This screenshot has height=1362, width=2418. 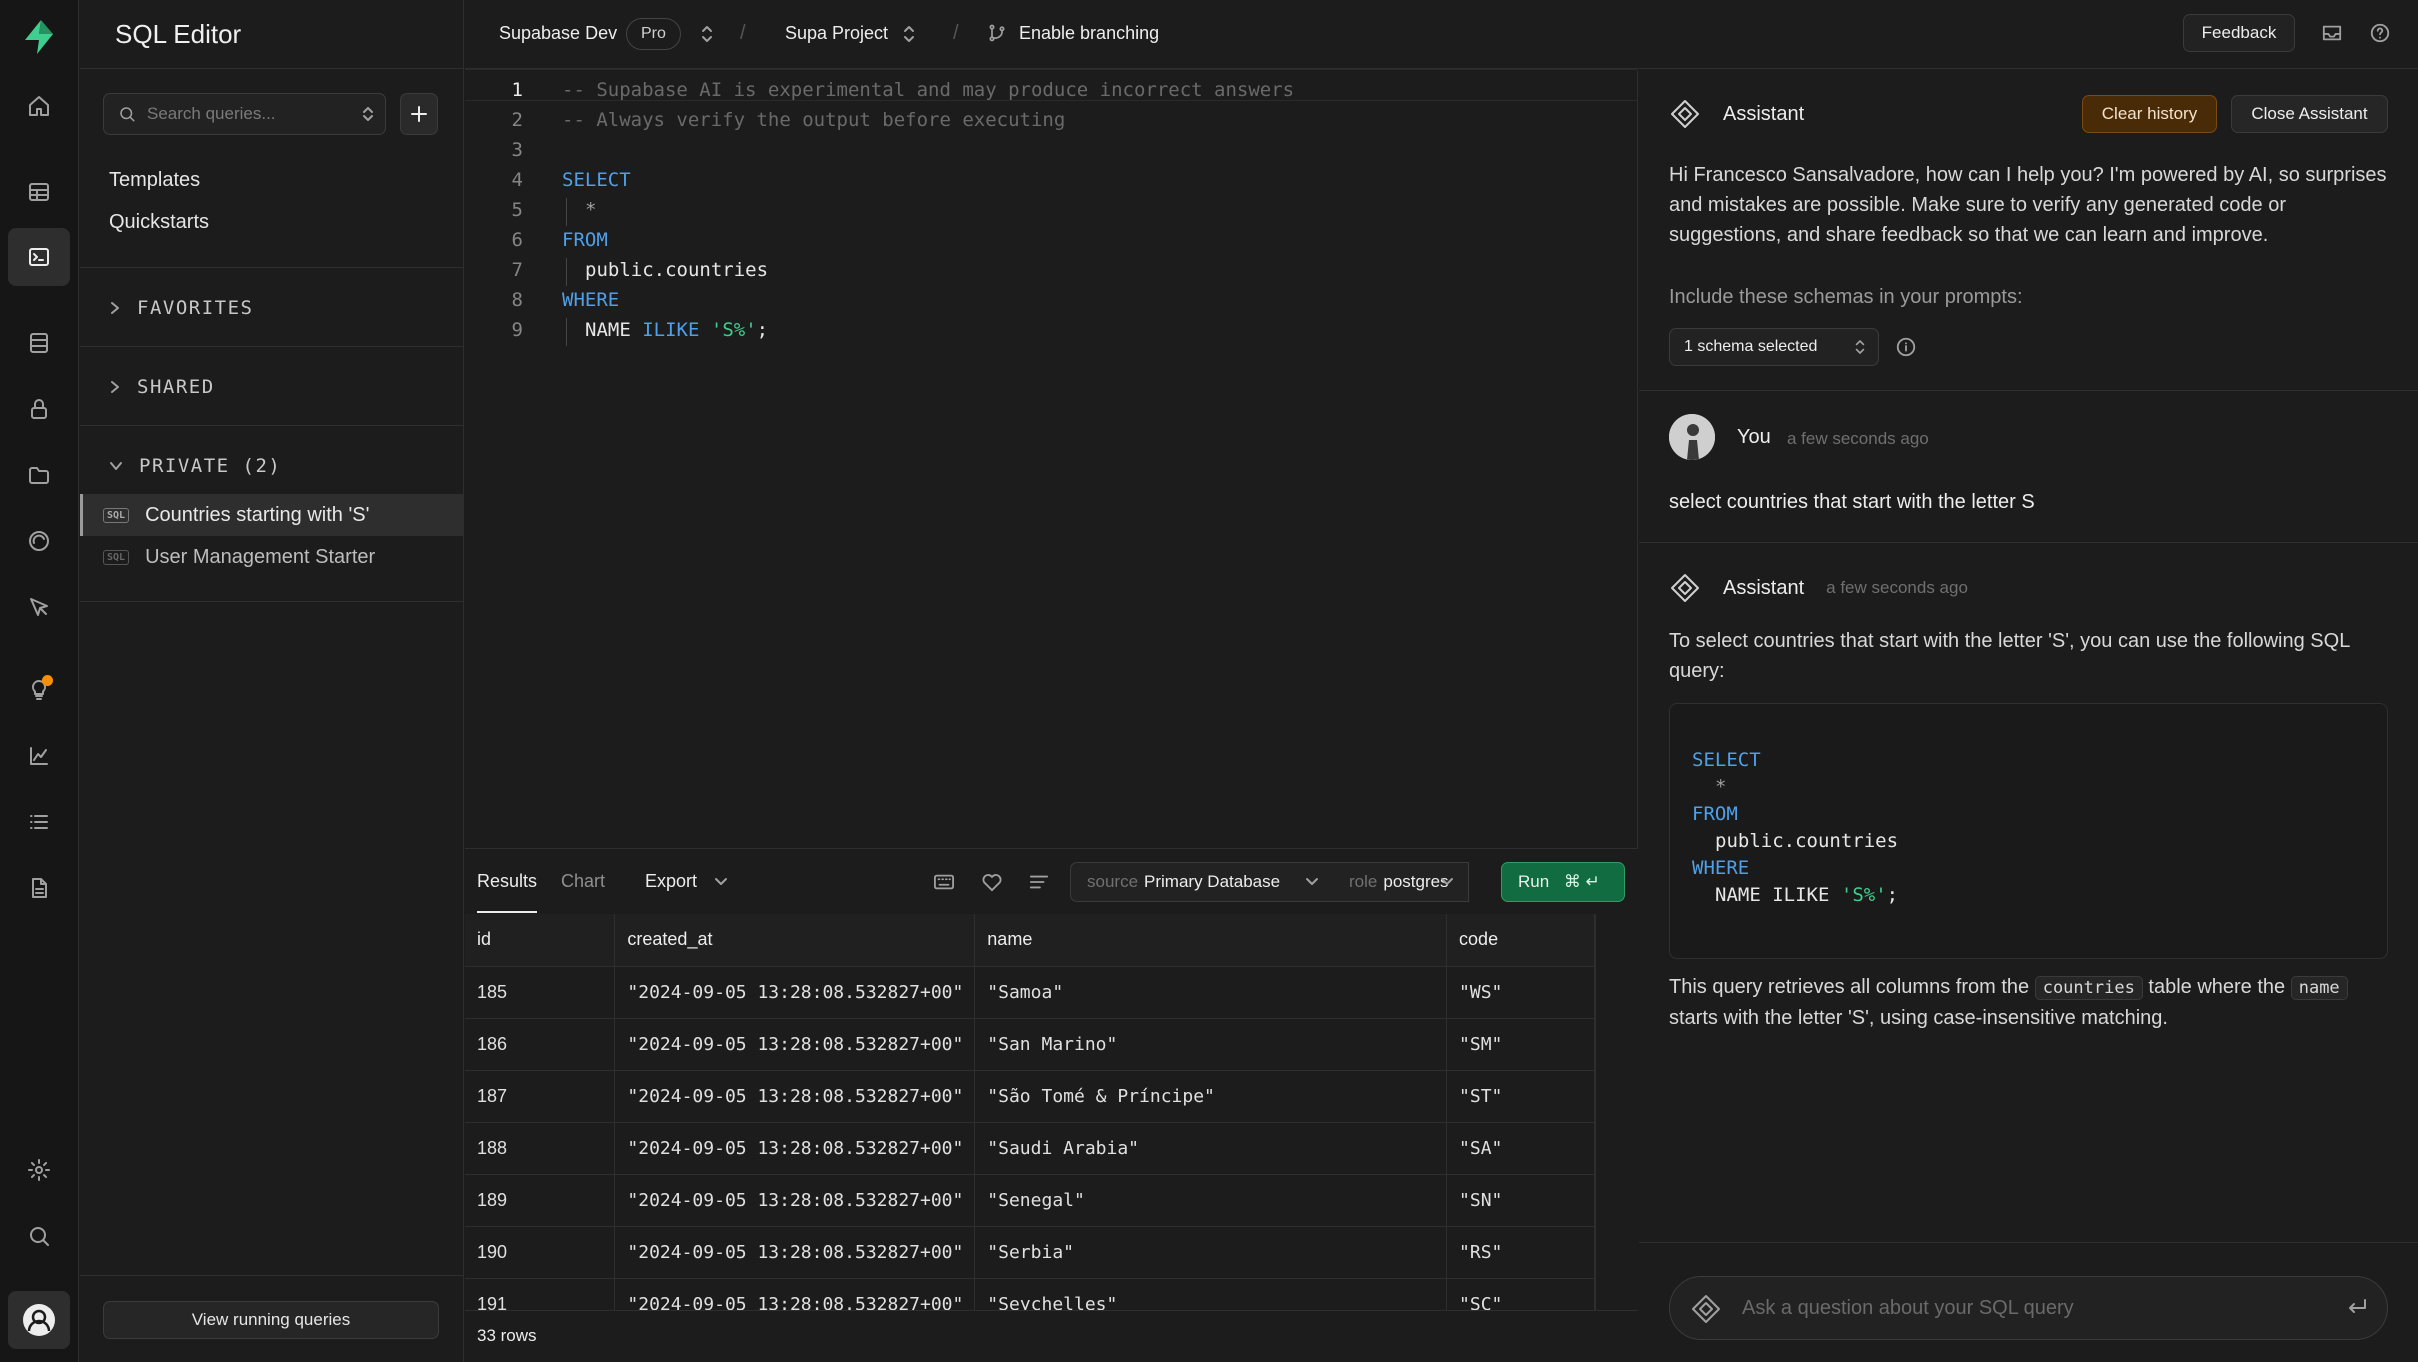 I want to click on settings-icon, so click(x=39, y=1170).